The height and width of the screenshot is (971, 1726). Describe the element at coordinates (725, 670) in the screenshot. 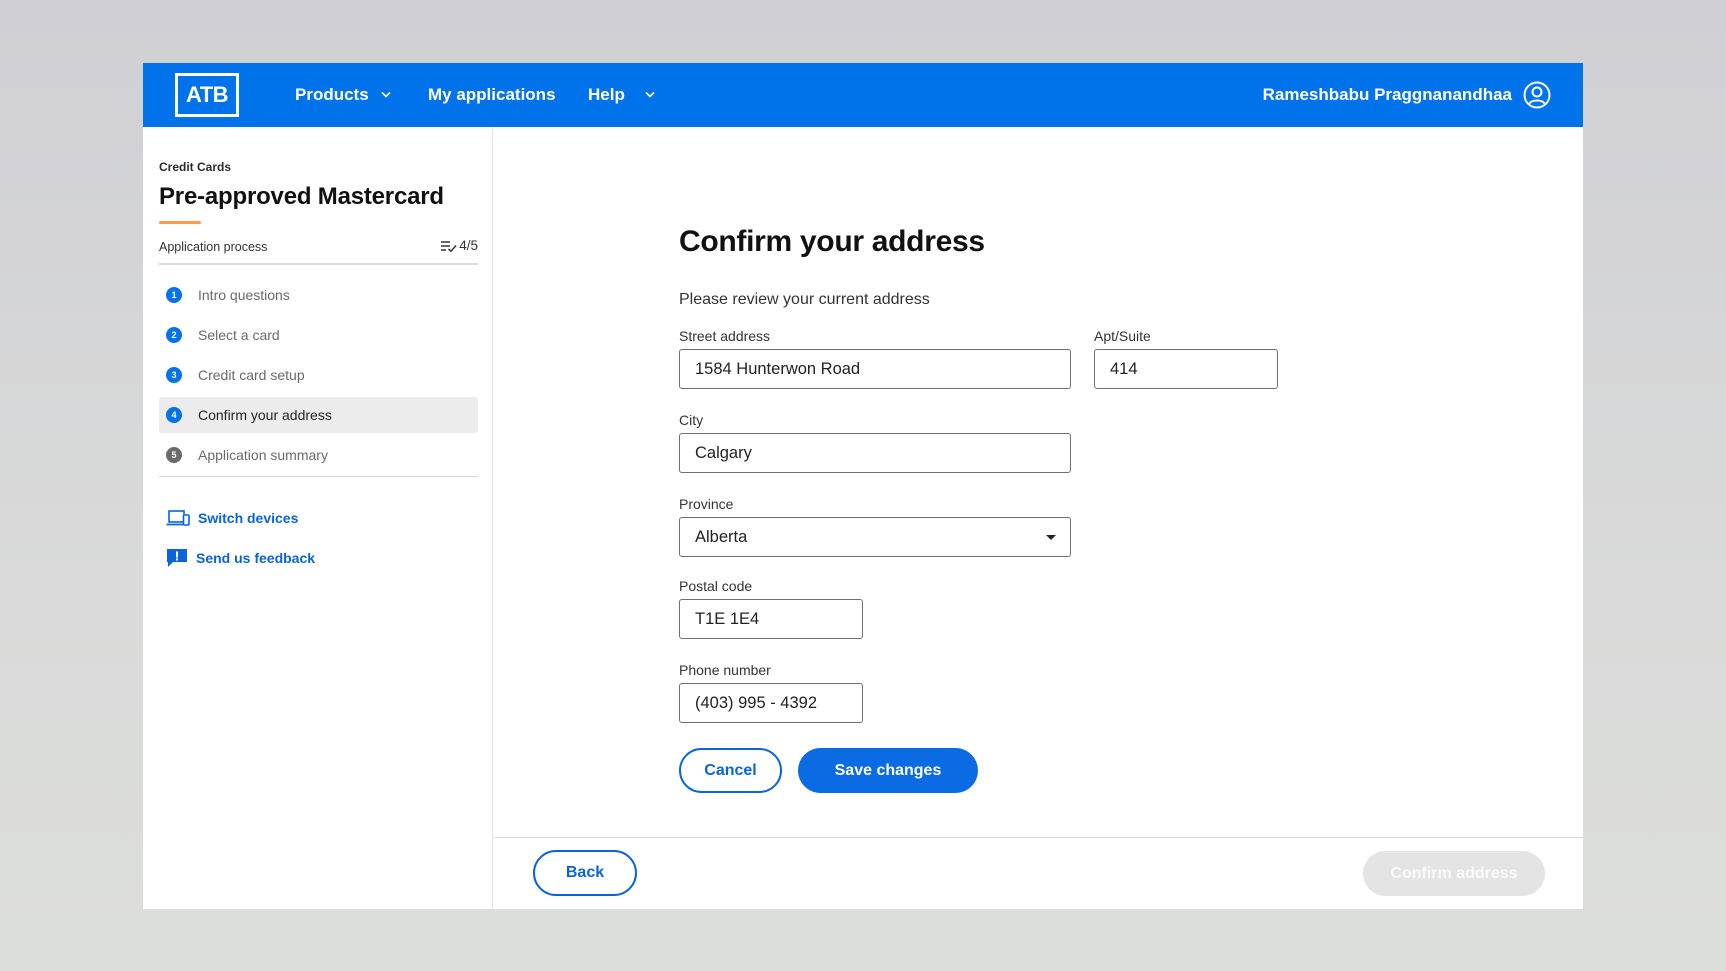

I see `phone-number-label: Phone number` at that location.